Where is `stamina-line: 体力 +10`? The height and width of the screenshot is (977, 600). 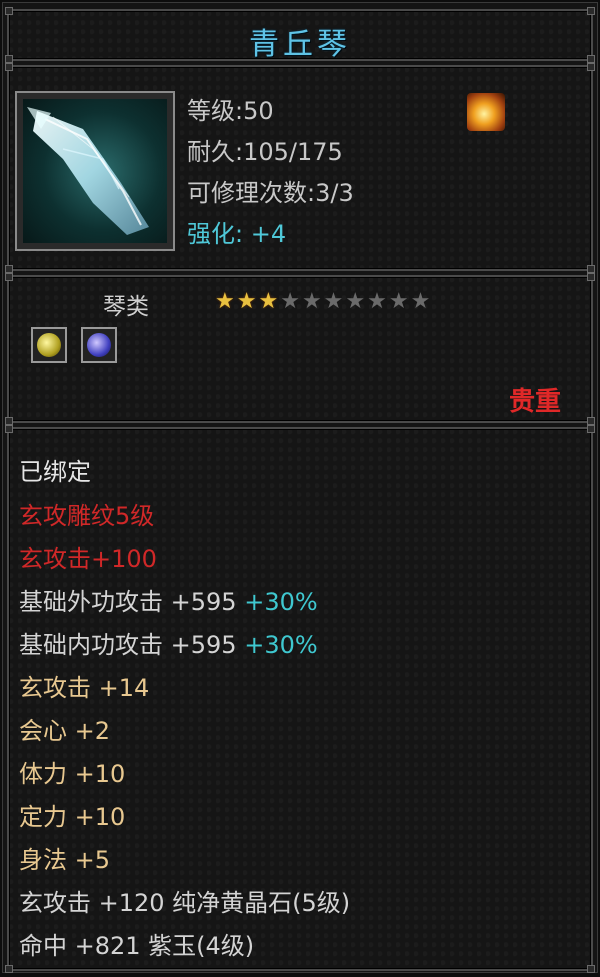 stamina-line: 体力 +10 is located at coordinates (72, 774).